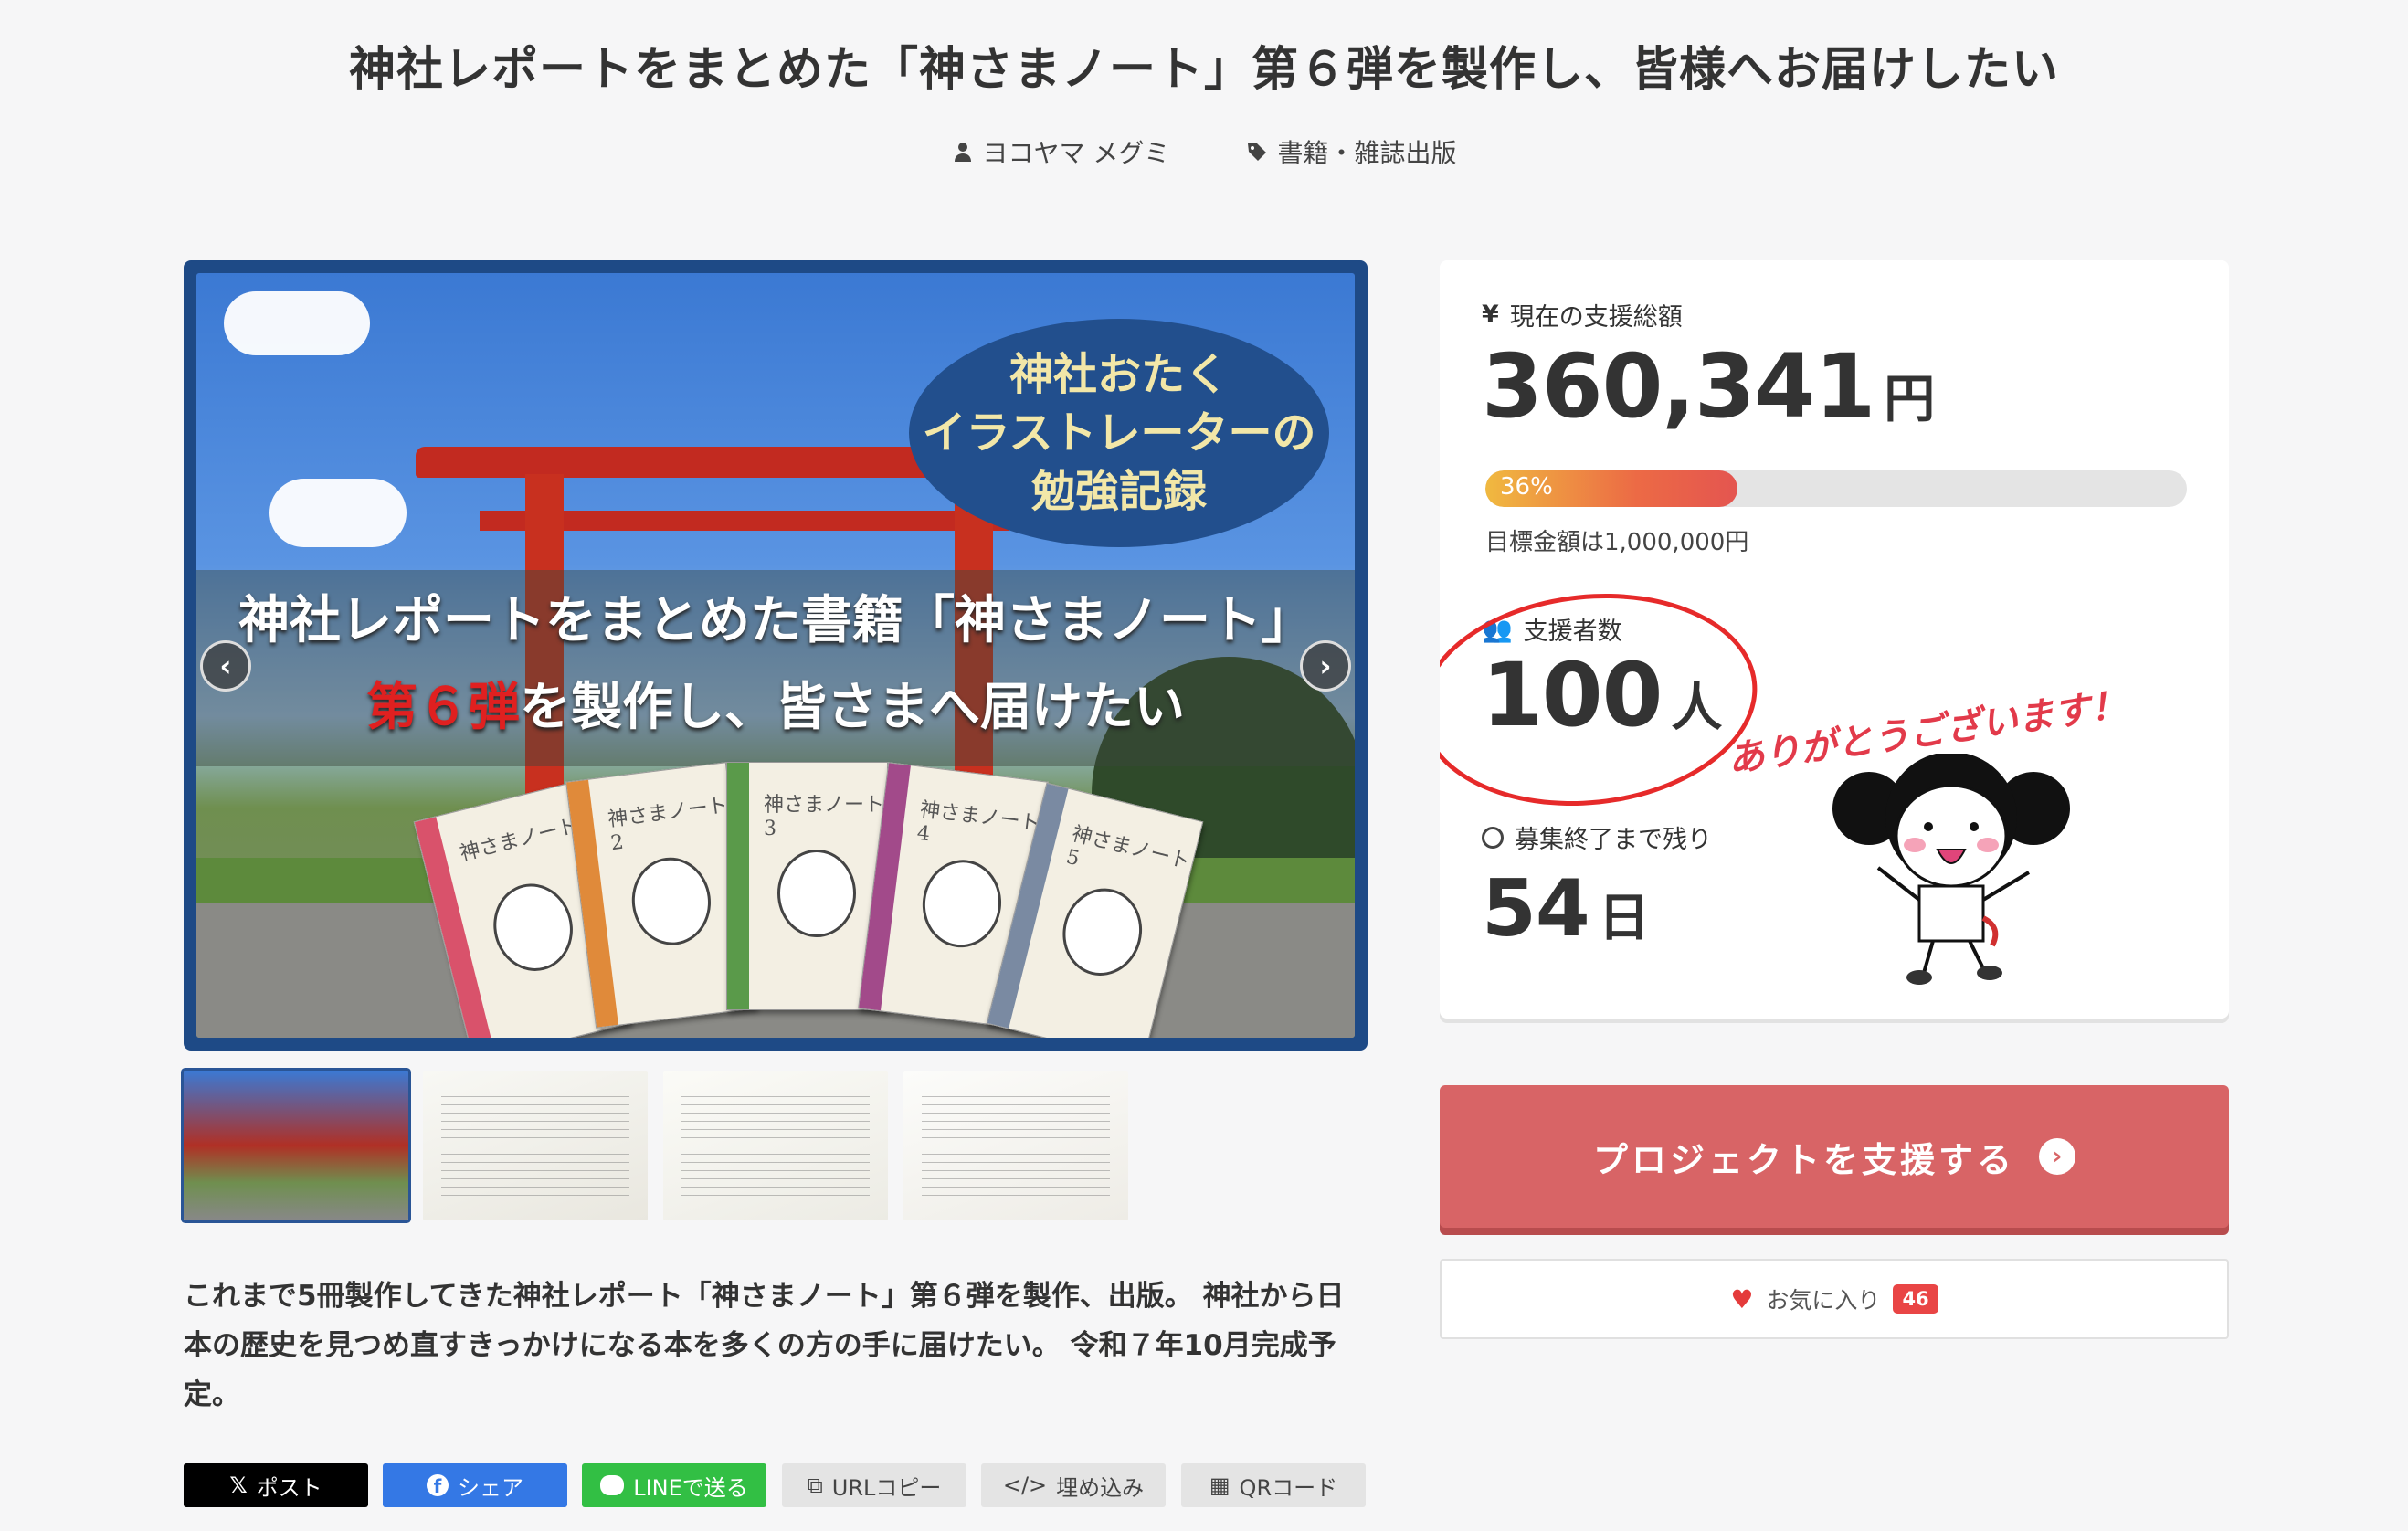  I want to click on page-title: 神社レポートをまとめた「神さまノート」第６弾を製作し、皆様へお届けしたい, so click(1203, 70).